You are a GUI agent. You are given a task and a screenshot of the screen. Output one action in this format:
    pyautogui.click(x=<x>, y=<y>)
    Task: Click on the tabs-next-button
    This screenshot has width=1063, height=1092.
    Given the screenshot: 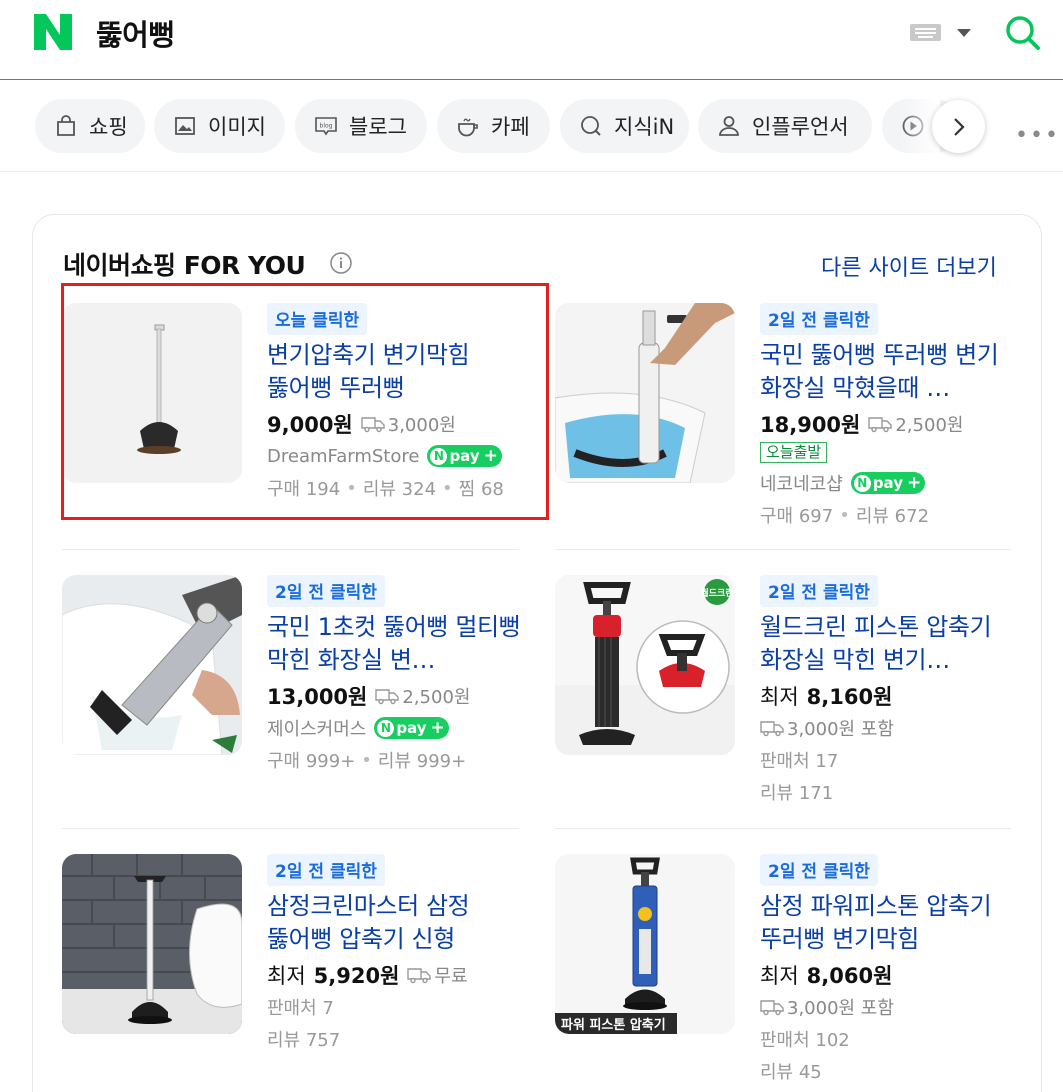 What is the action you would take?
    pyautogui.click(x=958, y=126)
    